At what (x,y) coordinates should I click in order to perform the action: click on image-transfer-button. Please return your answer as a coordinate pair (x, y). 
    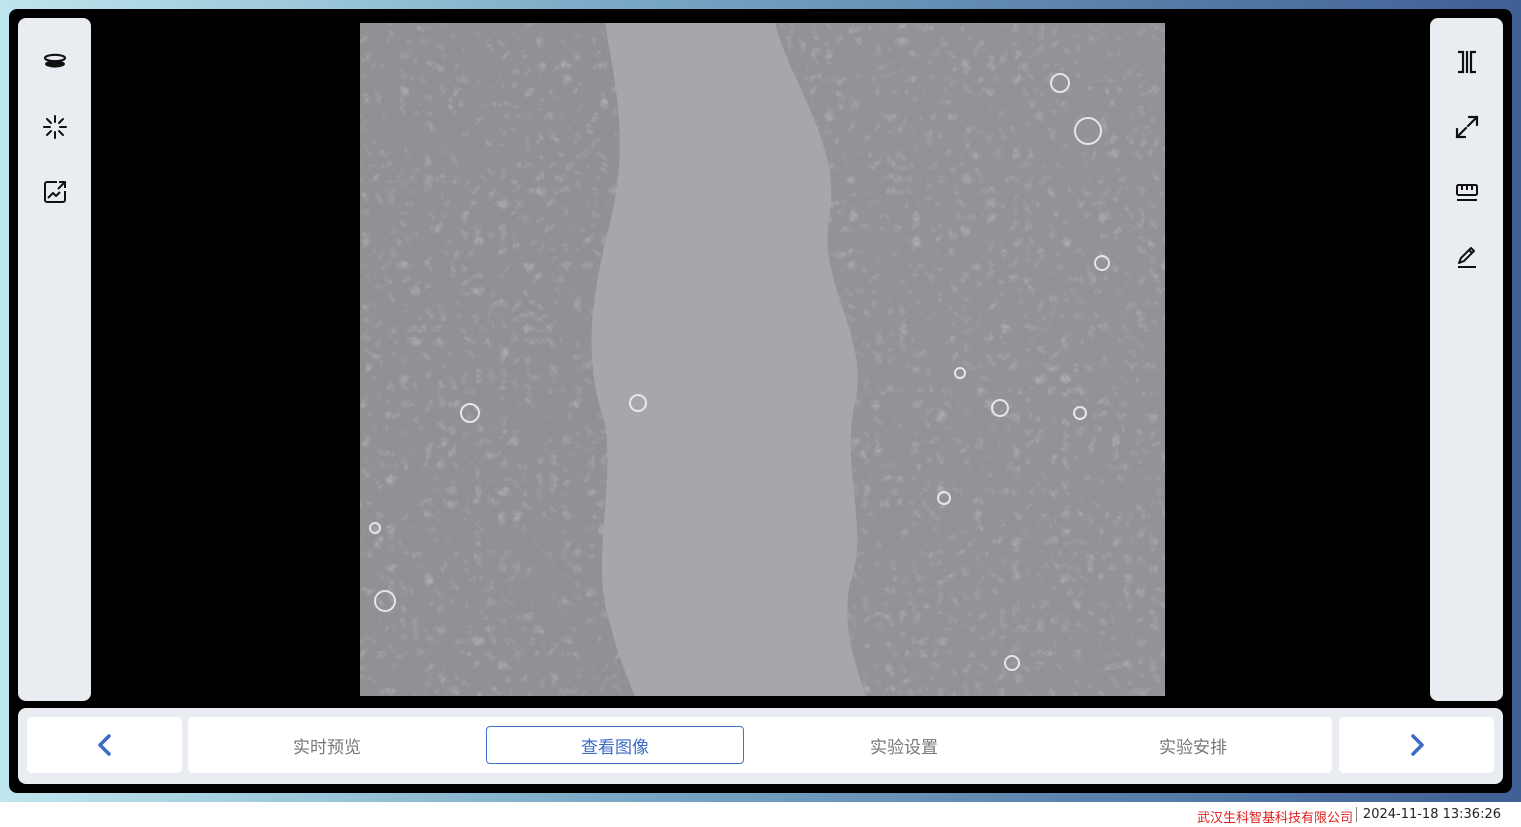
    Looking at the image, I should click on (55, 192).